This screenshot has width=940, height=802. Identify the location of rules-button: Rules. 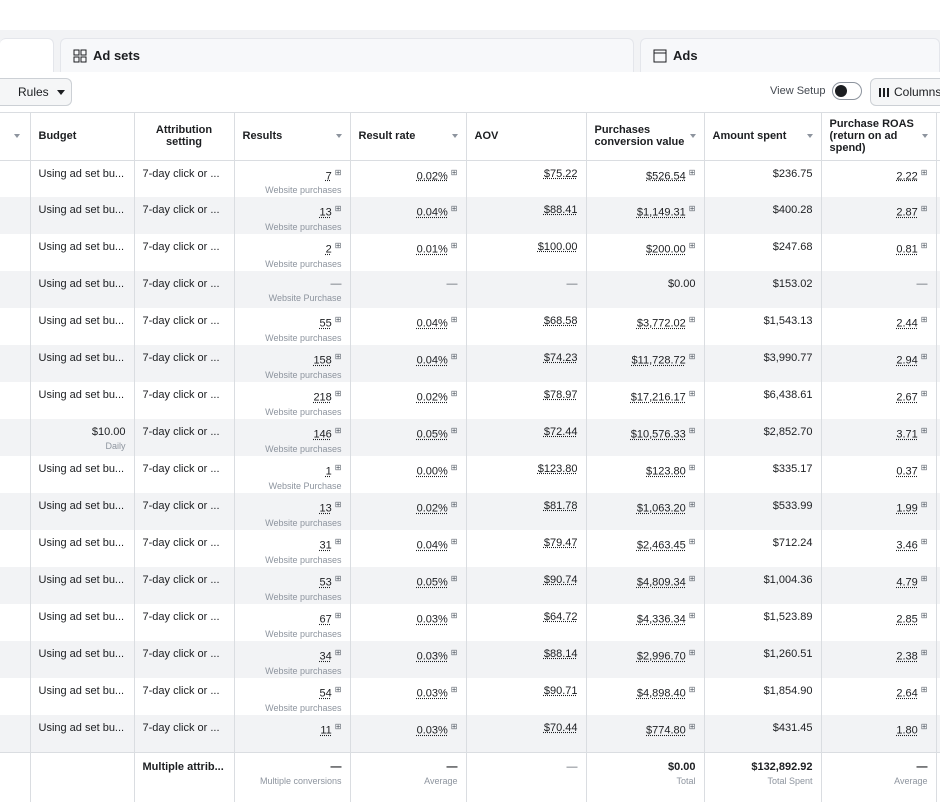
(36, 92).